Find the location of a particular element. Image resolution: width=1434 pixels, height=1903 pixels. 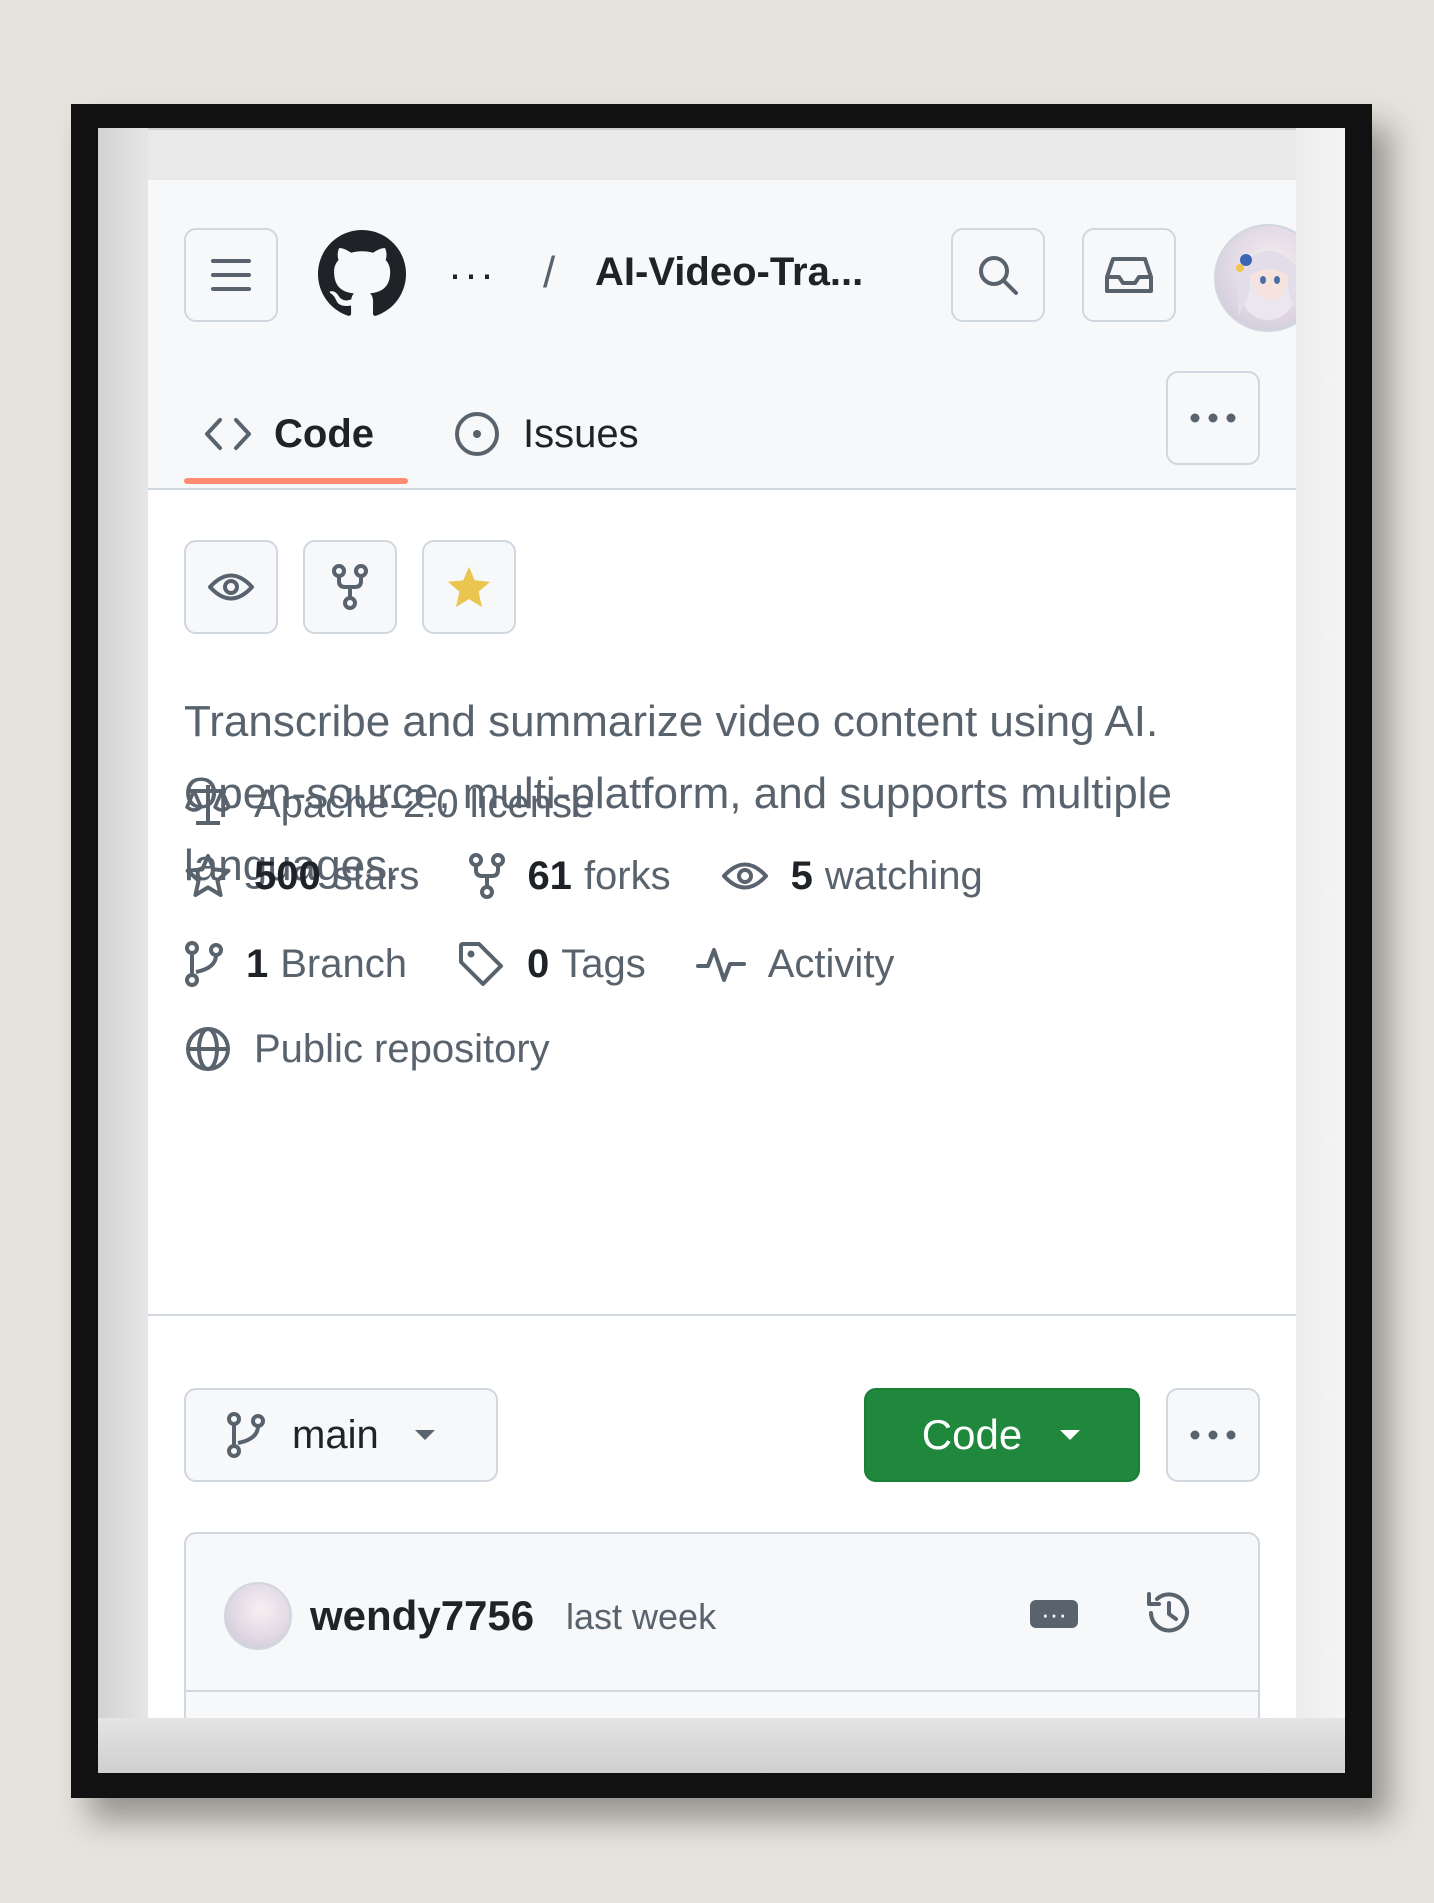

user-avatar is located at coordinates (1255, 278).